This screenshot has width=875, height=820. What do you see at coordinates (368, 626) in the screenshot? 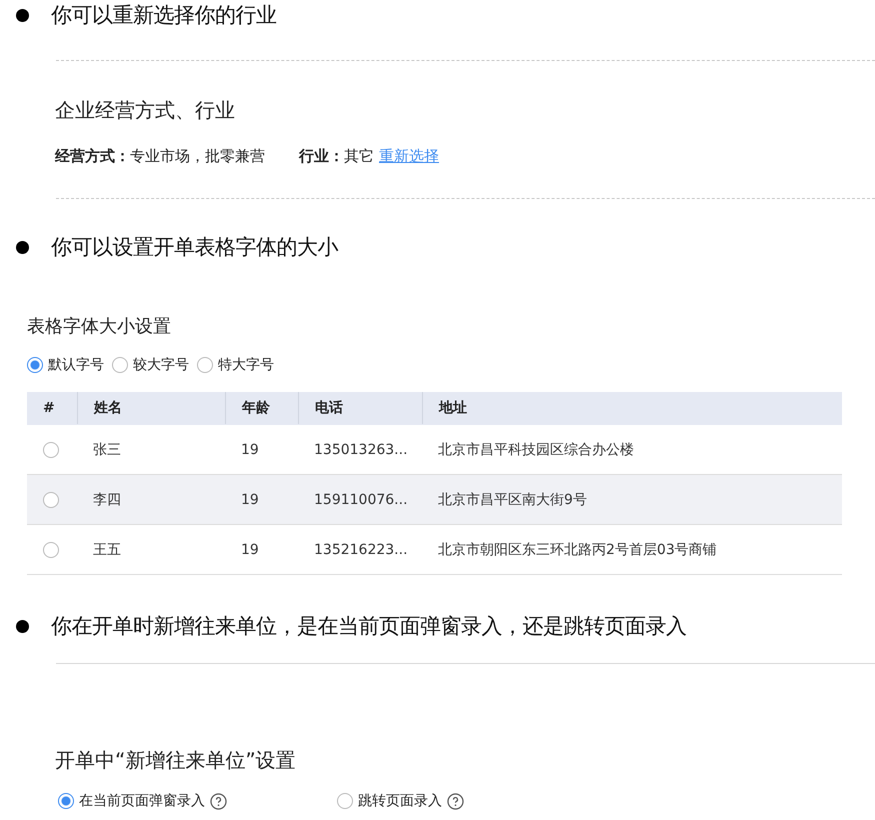
I see `bullet-heading: 你在开单时新增往来单位，是在当前页面弹窗录入，还是跳转页面录入` at bounding box center [368, 626].